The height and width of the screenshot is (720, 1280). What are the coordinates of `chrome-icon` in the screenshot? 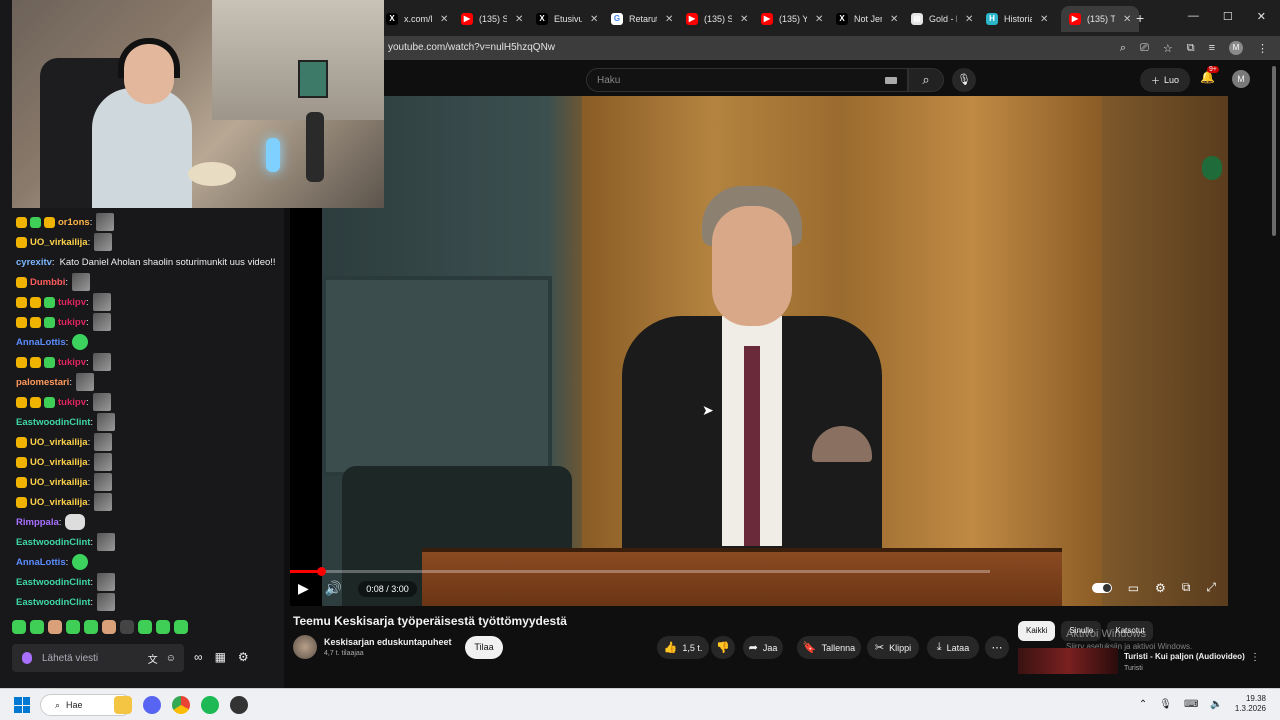 It's located at (181, 705).